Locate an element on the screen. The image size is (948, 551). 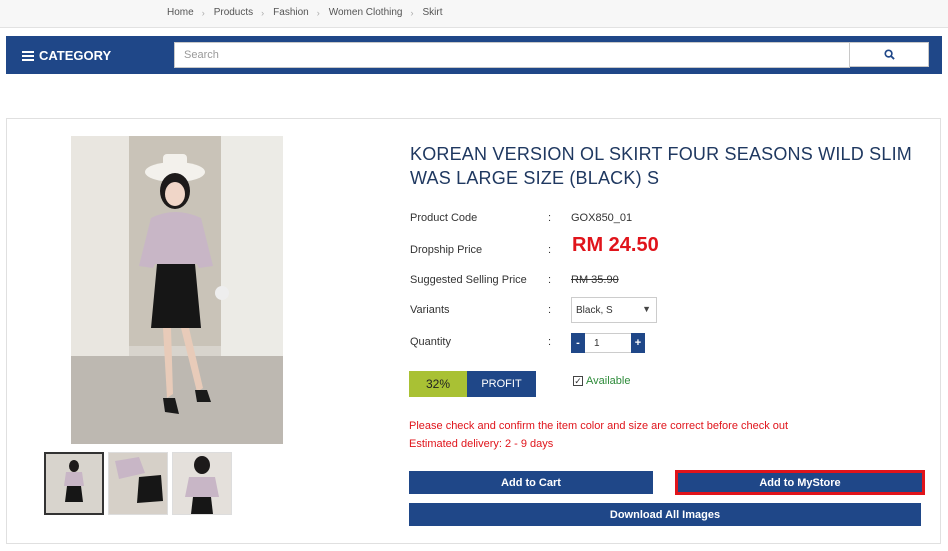
search-button is located at coordinates (889, 54).